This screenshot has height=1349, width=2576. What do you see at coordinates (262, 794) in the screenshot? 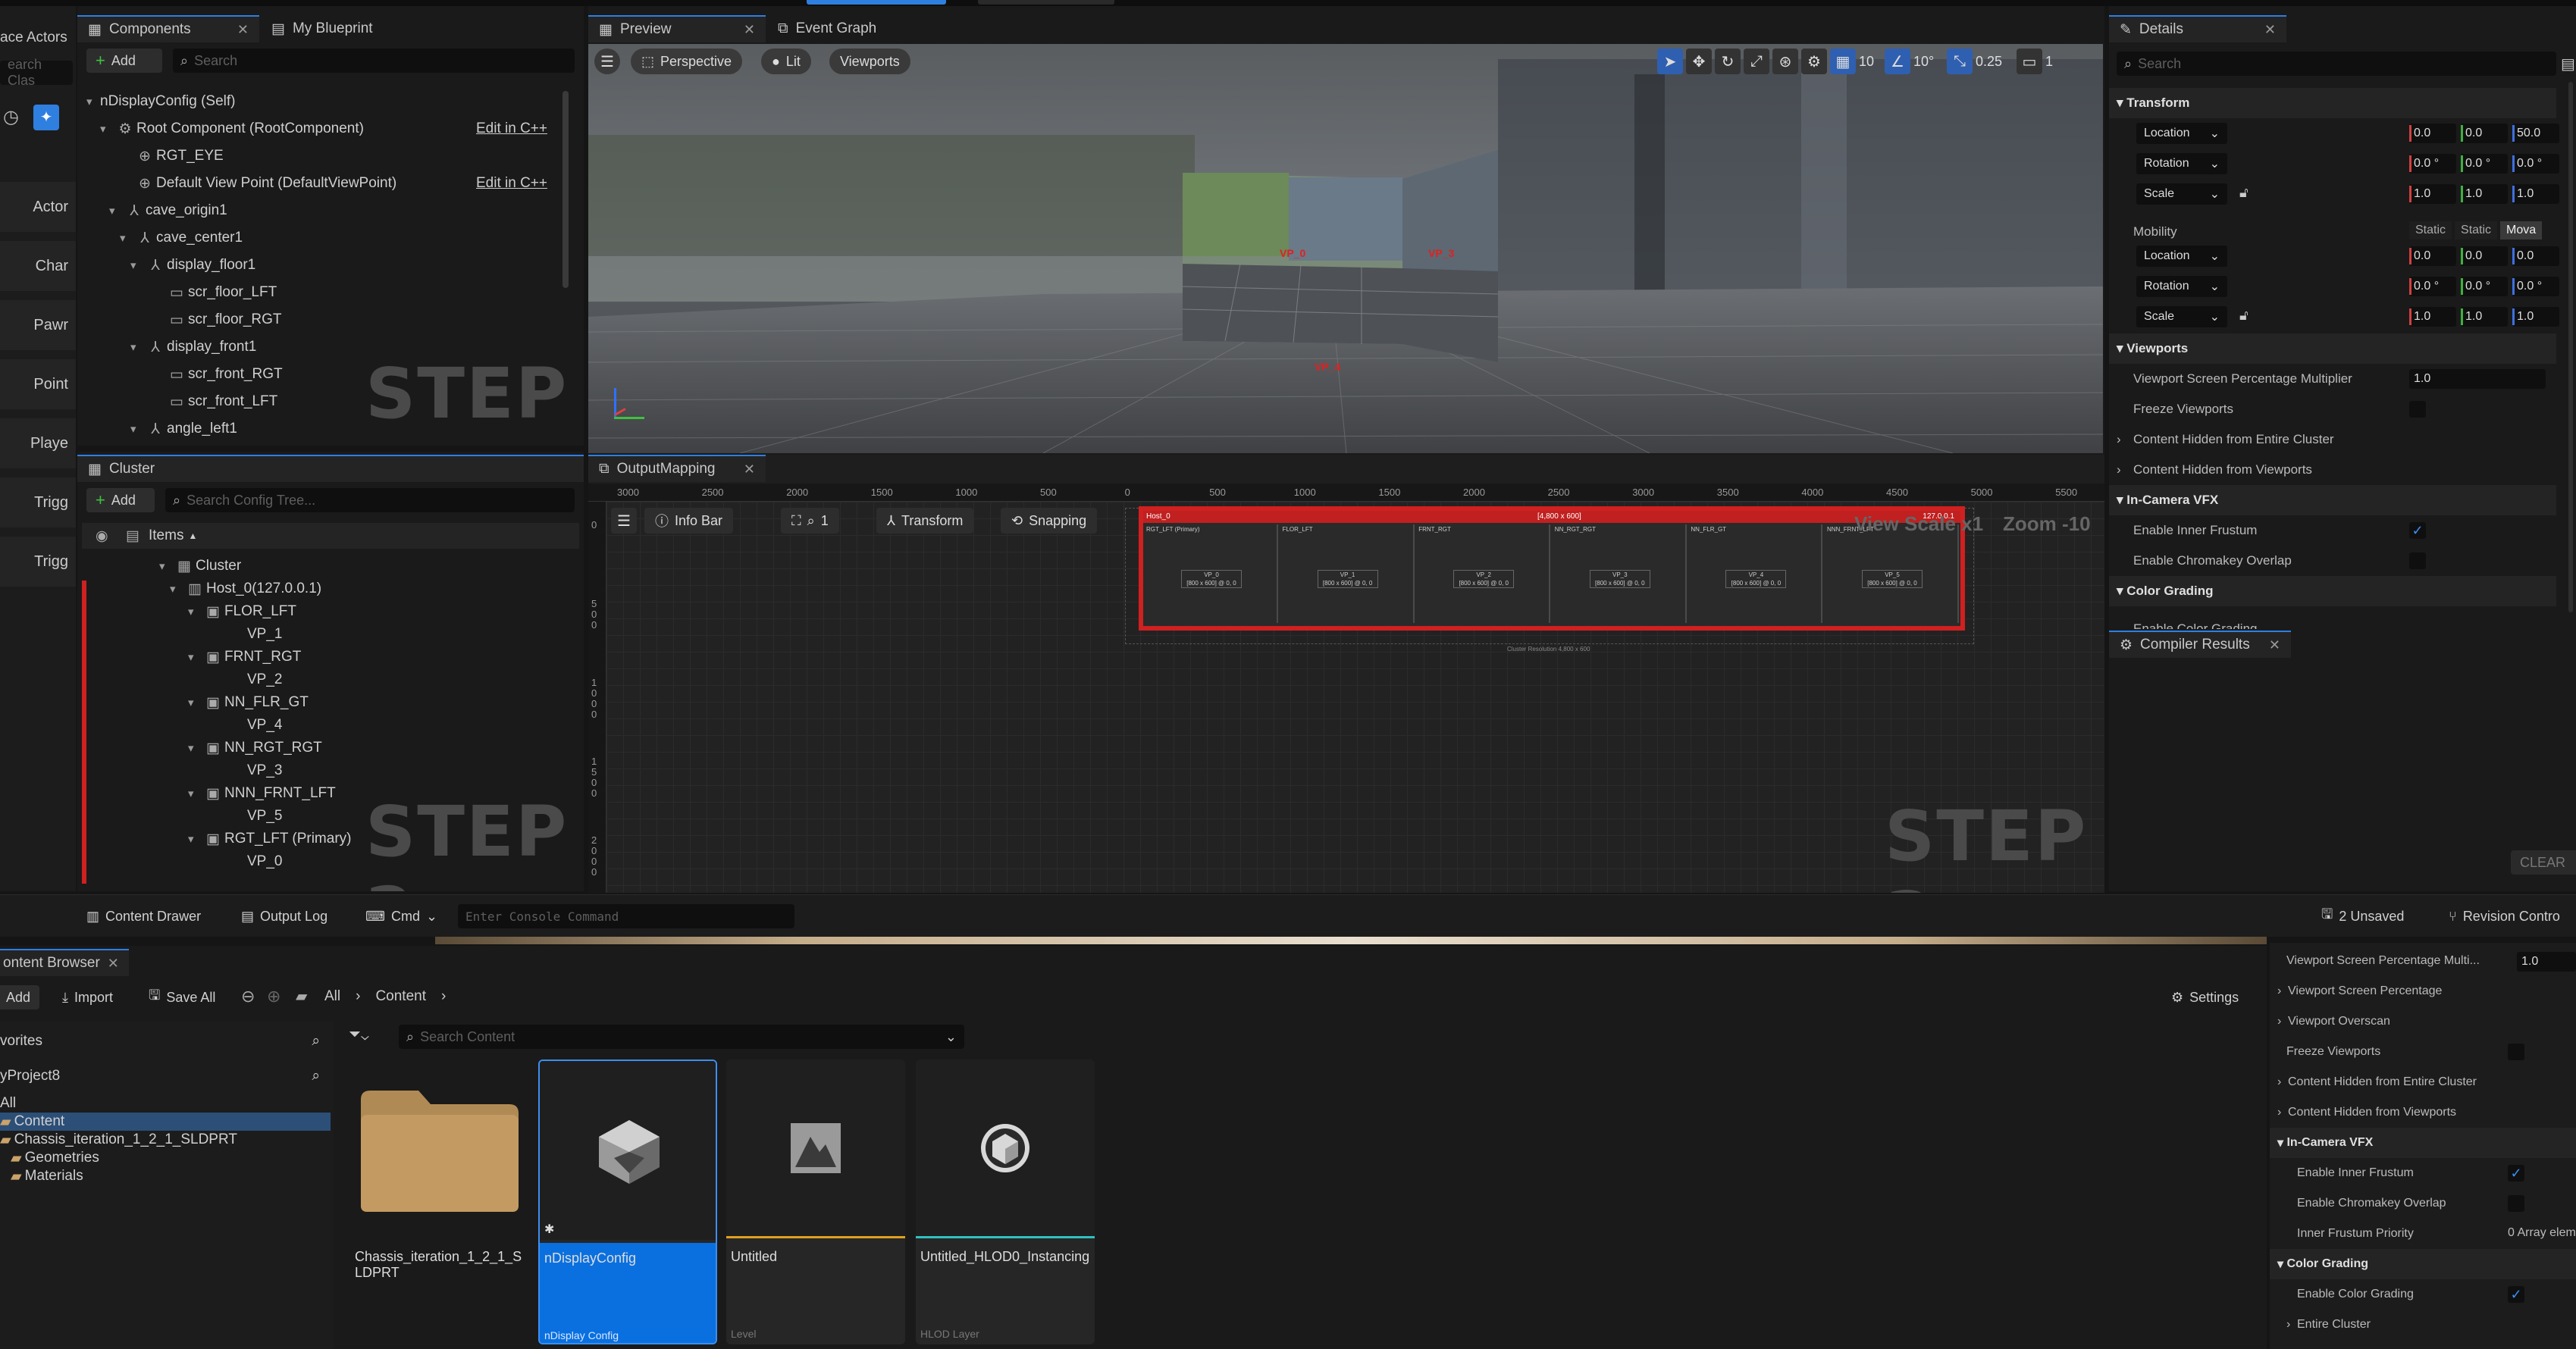
I see `cluster-tree-item: ▾ ▣ NNN_FRNT_LFT` at bounding box center [262, 794].